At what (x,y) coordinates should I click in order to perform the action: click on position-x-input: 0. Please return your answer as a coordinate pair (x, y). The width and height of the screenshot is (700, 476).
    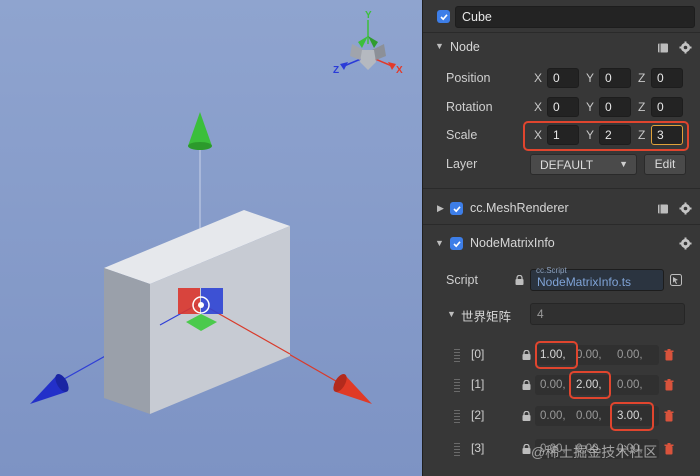
    Looking at the image, I should click on (563, 78).